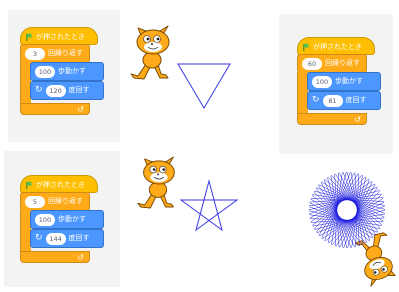 The height and width of the screenshot is (292, 399). Describe the element at coordinates (347, 210) in the screenshot. I see `spirograph-drawing` at that location.